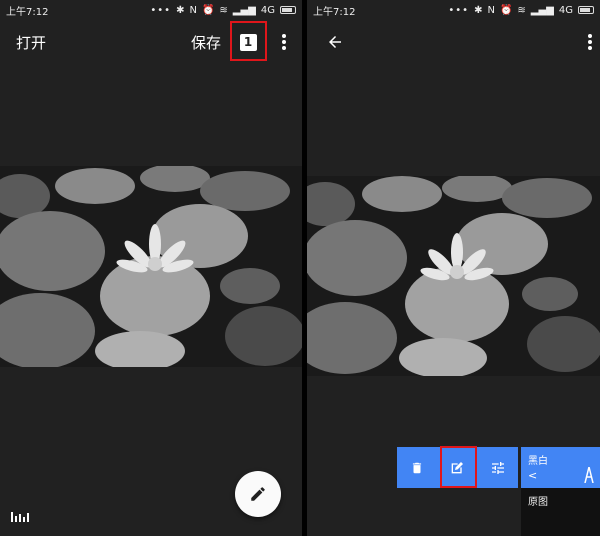 This screenshot has height=536, width=600. Describe the element at coordinates (560, 491) in the screenshot. I see `style-list-panel: 黑白 < 原图` at that location.